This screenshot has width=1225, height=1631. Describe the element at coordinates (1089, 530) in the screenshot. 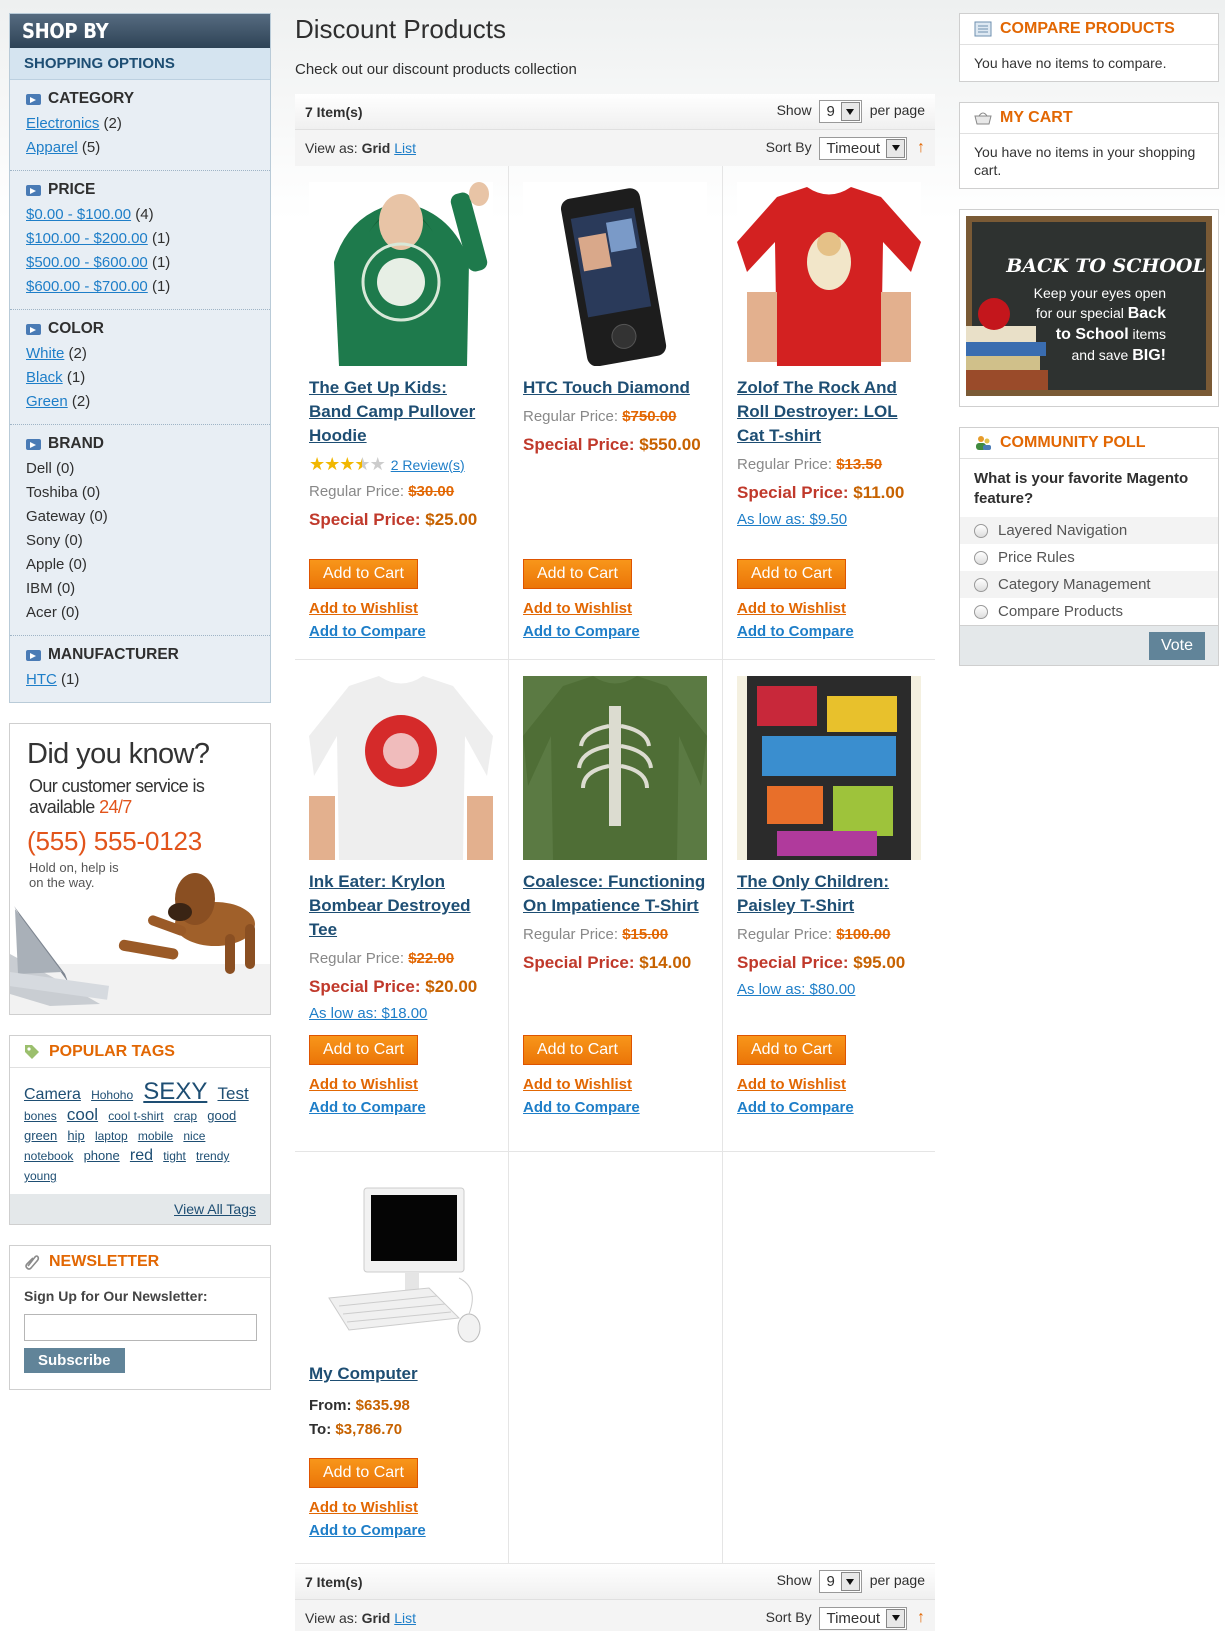

I see `poll-option: Layered Navigation` at that location.